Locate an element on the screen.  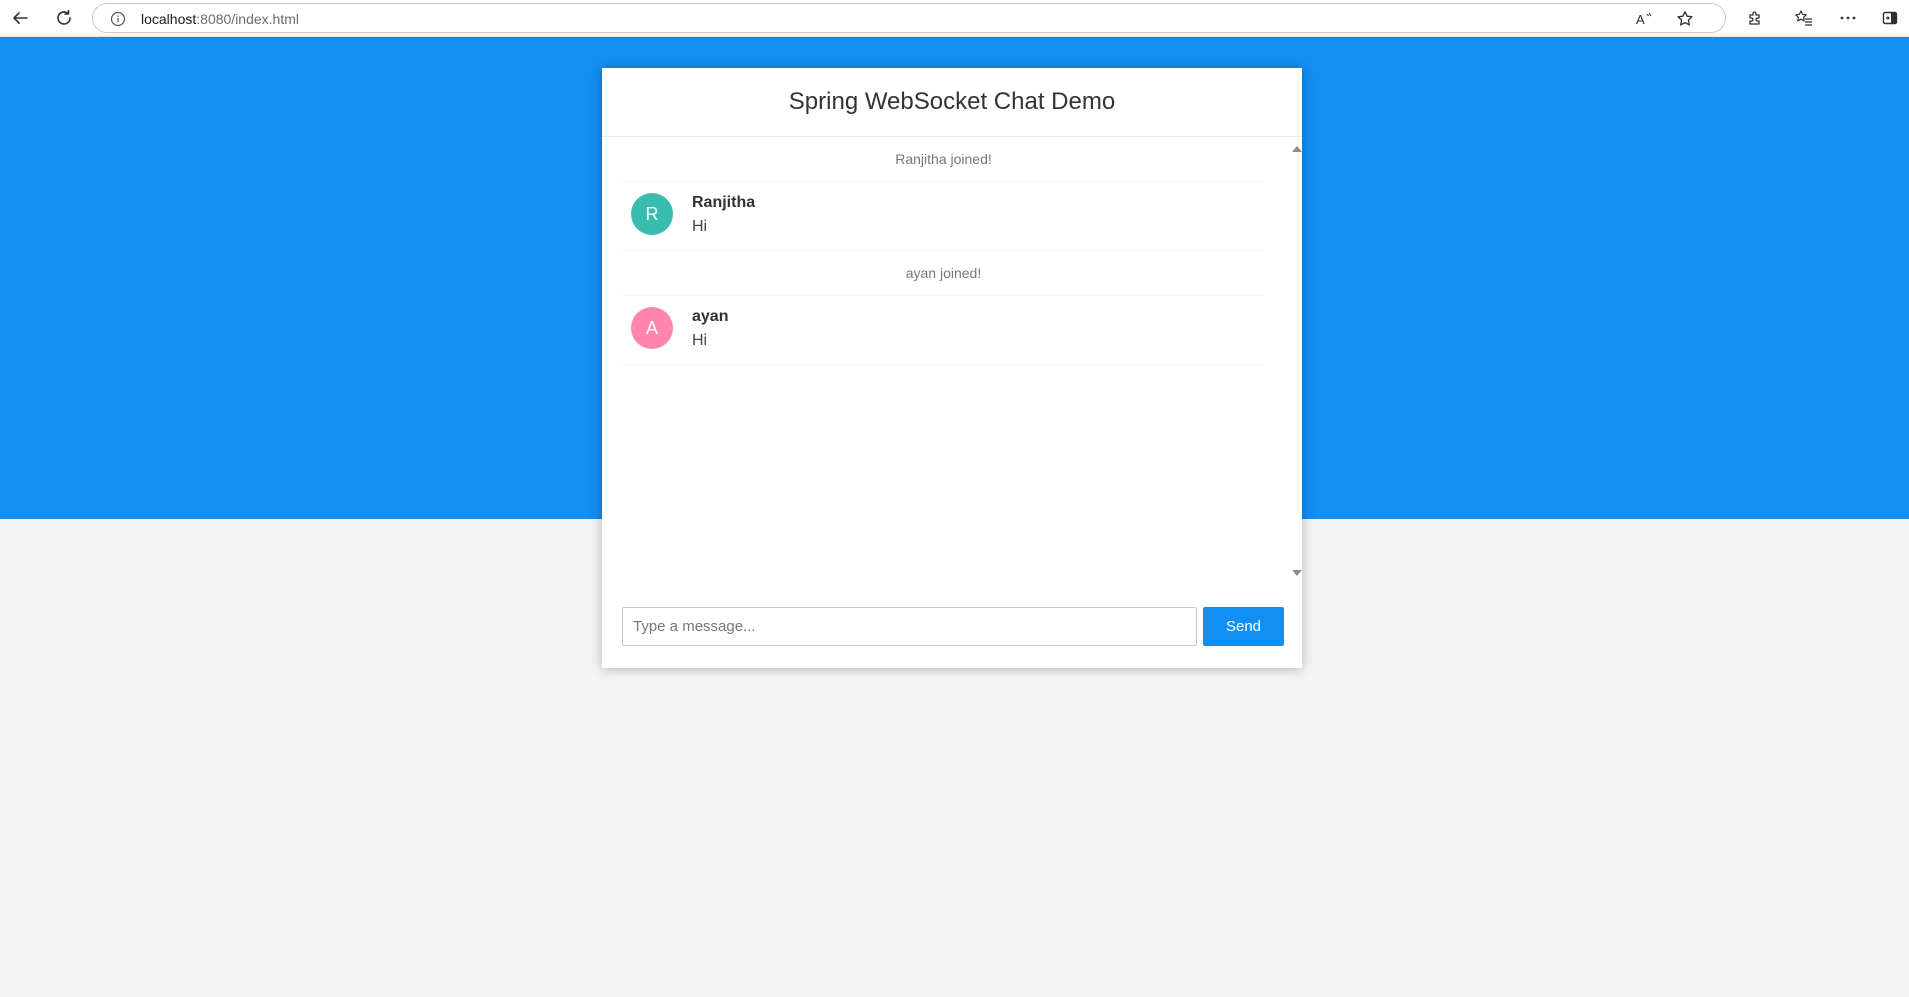
sidebar-toggle-icon is located at coordinates (1890, 18).